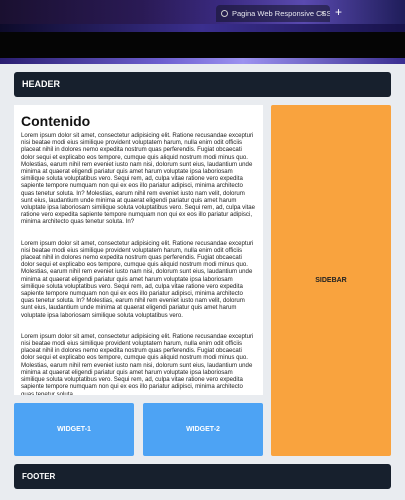 This screenshot has height=500, width=405. I want to click on page-header: HEADER, so click(202, 84).